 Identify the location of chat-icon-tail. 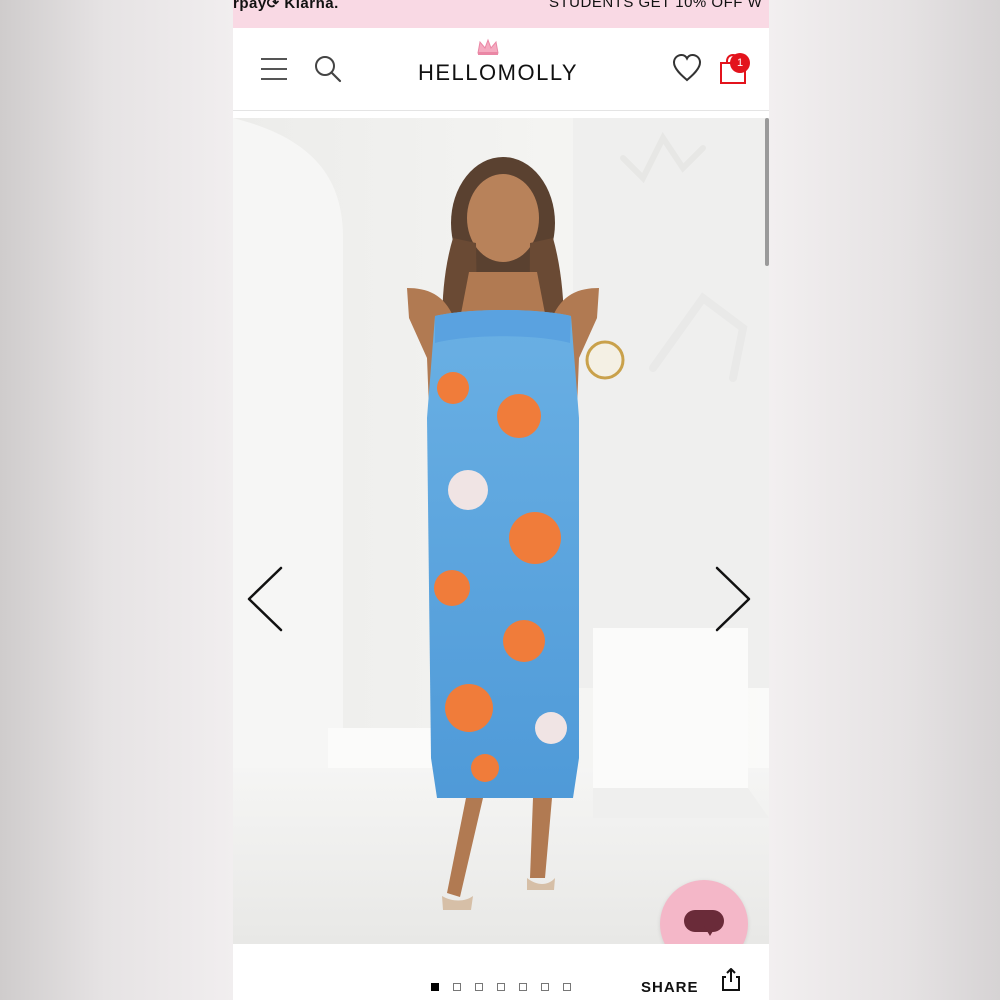
(710, 931).